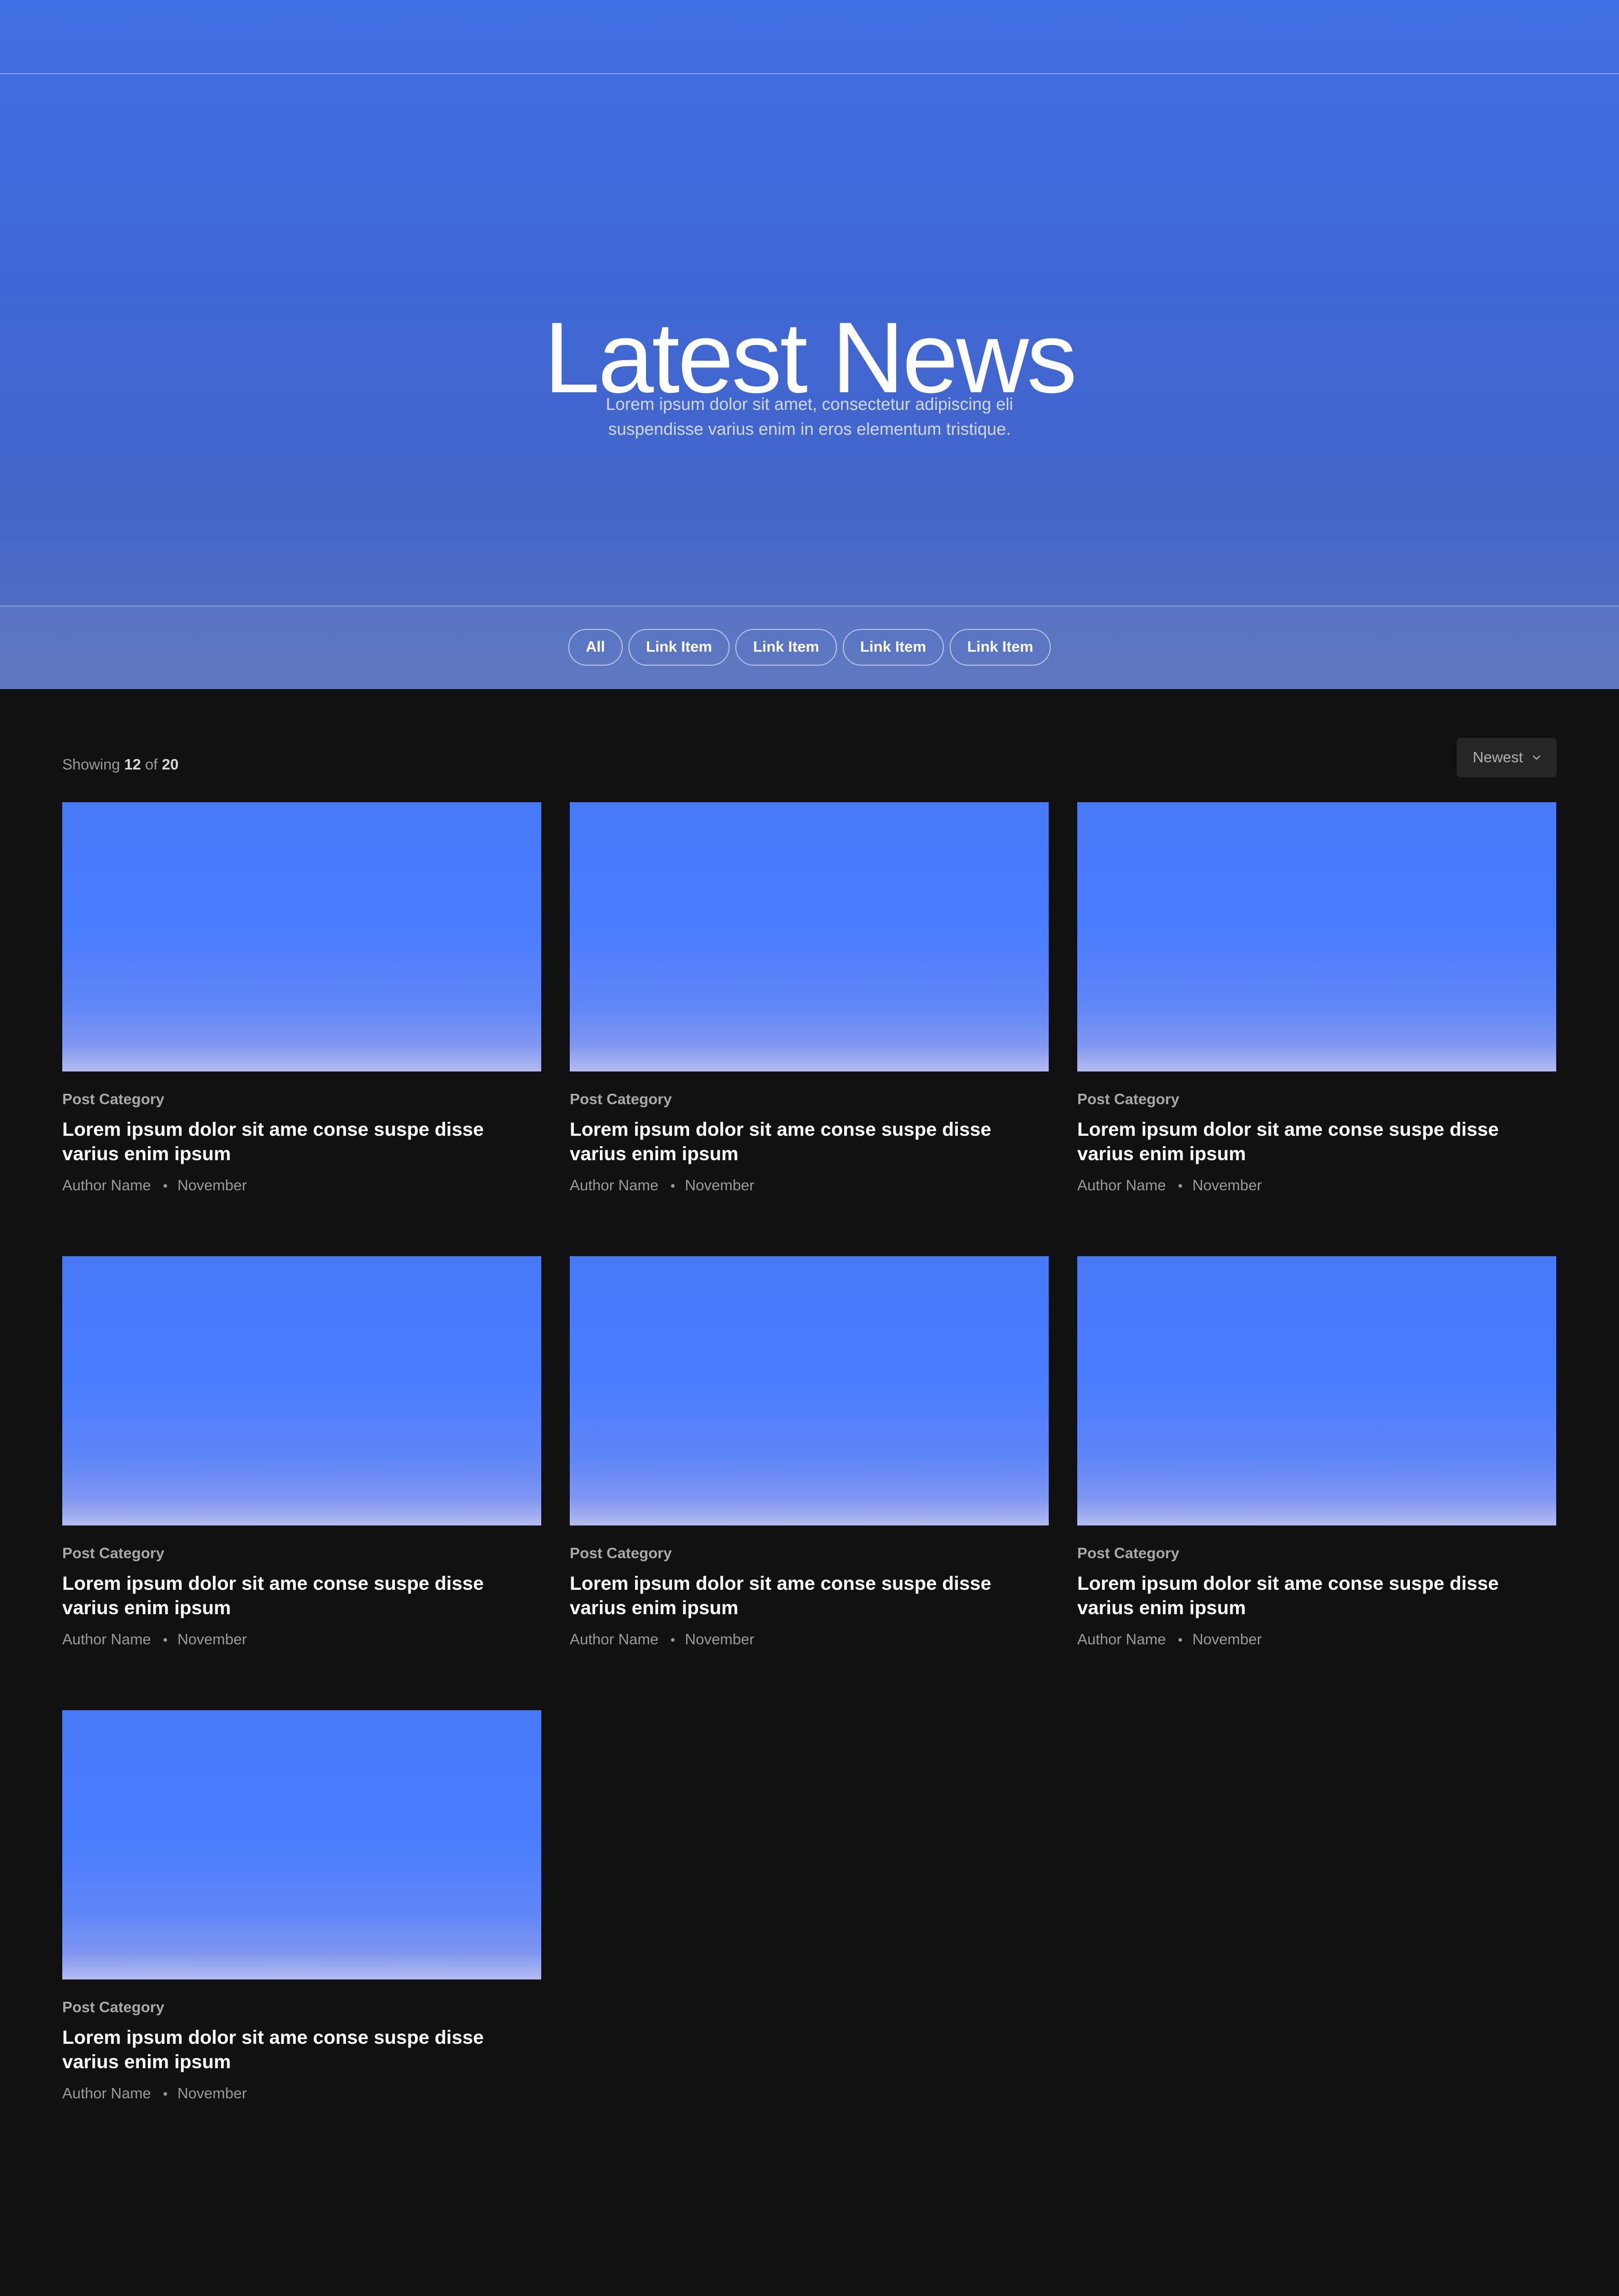  What do you see at coordinates (1498, 757) in the screenshot?
I see `sort-label: Newest` at bounding box center [1498, 757].